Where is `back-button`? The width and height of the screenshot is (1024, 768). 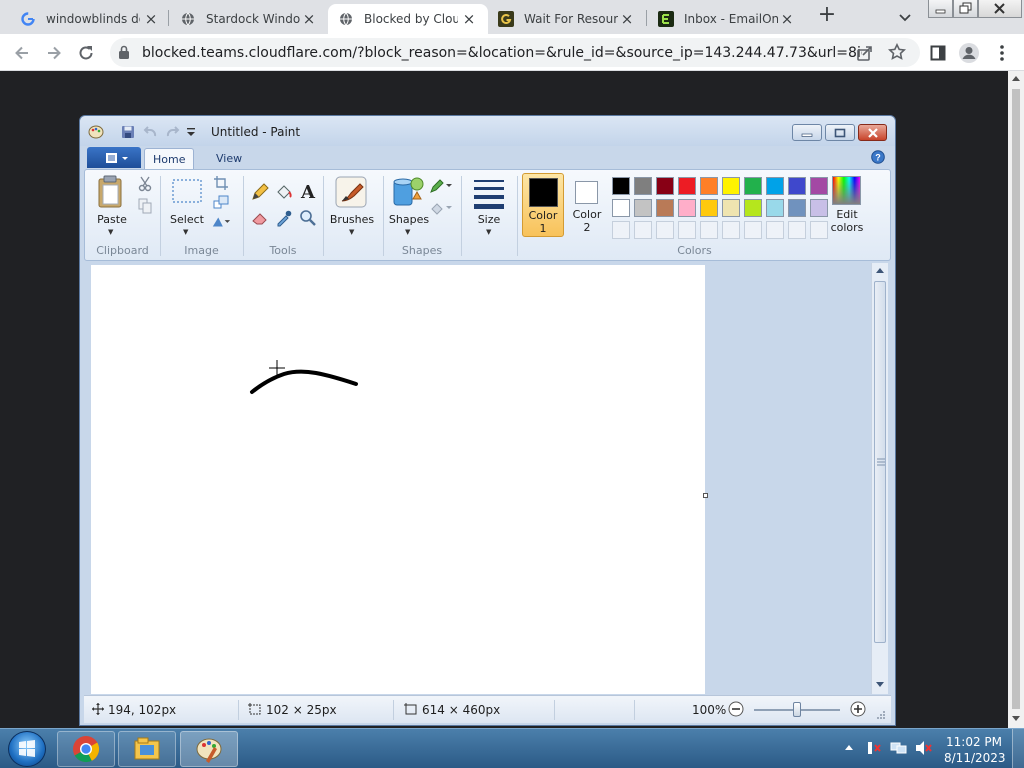
back-button is located at coordinates (22, 53).